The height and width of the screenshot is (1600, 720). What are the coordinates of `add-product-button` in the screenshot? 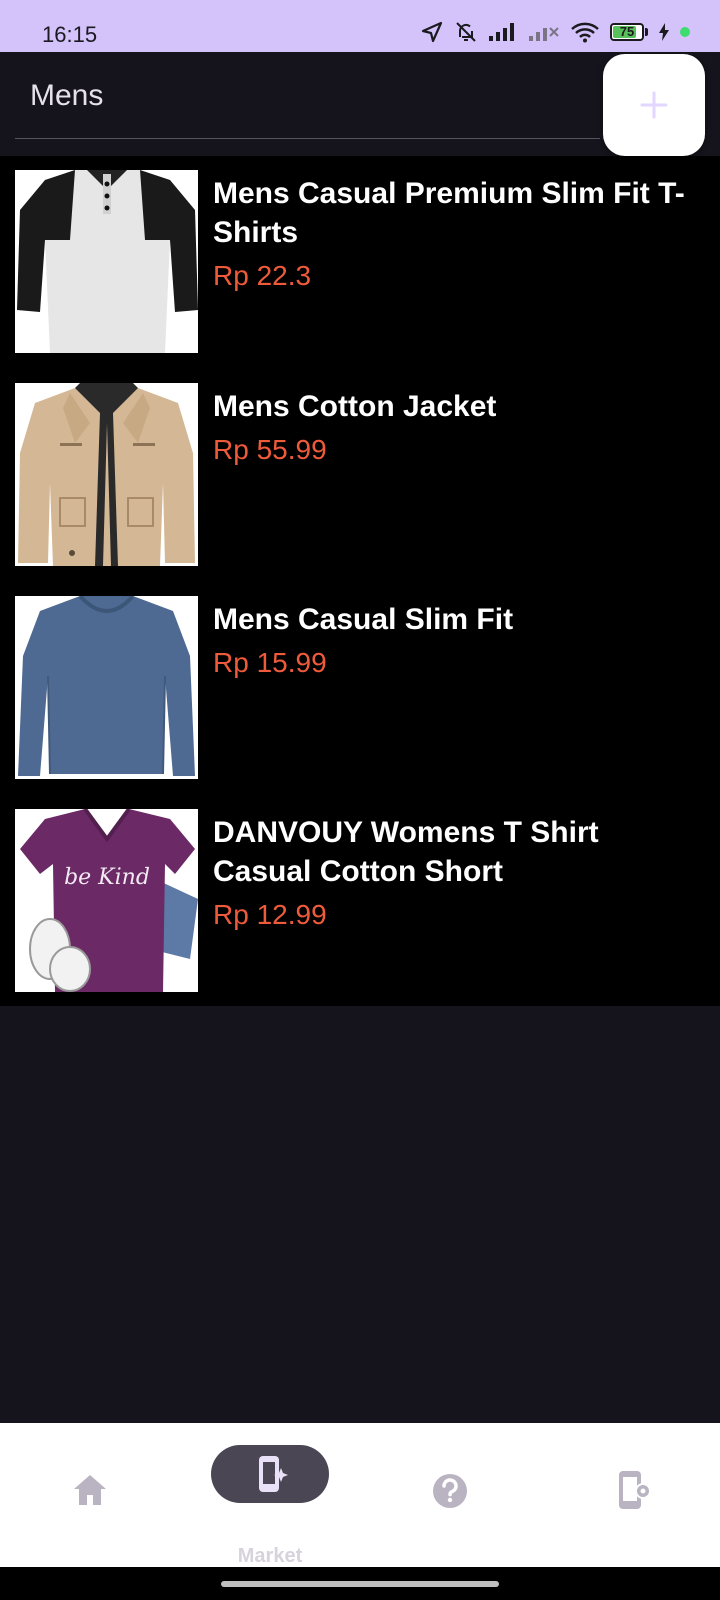 It's located at (654, 105).